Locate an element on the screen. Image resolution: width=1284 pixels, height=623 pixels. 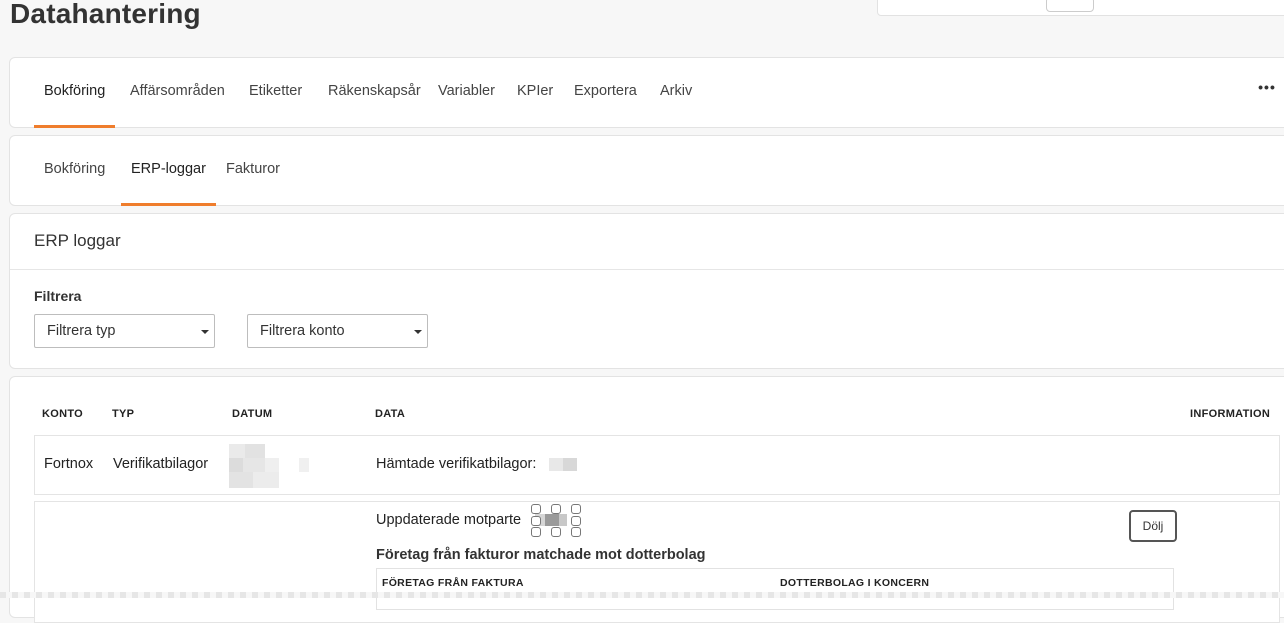
top-toolbar-widget is located at coordinates (1080, 8).